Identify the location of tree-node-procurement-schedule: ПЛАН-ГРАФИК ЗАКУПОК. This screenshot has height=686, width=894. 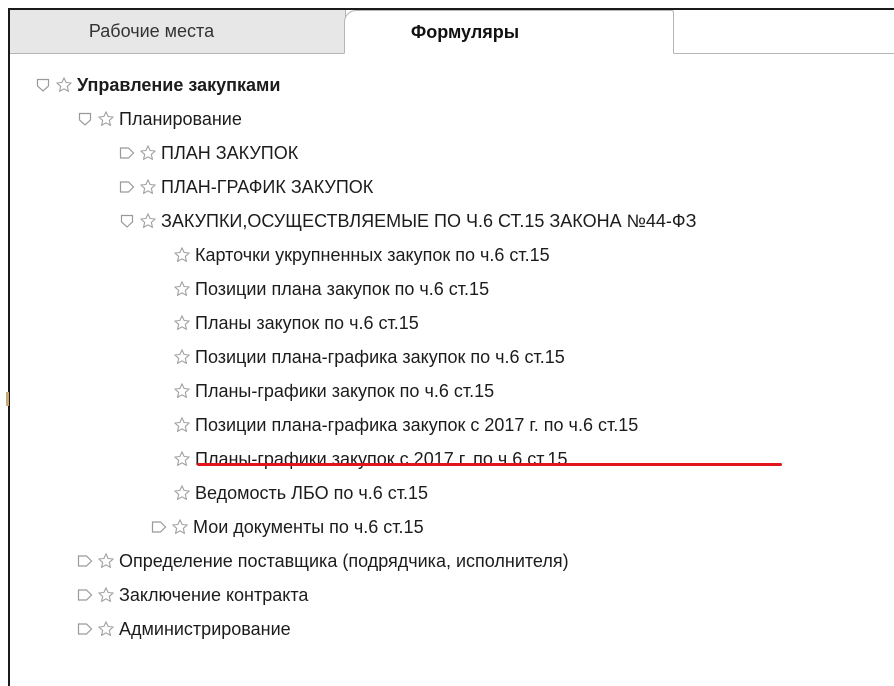
(245, 187).